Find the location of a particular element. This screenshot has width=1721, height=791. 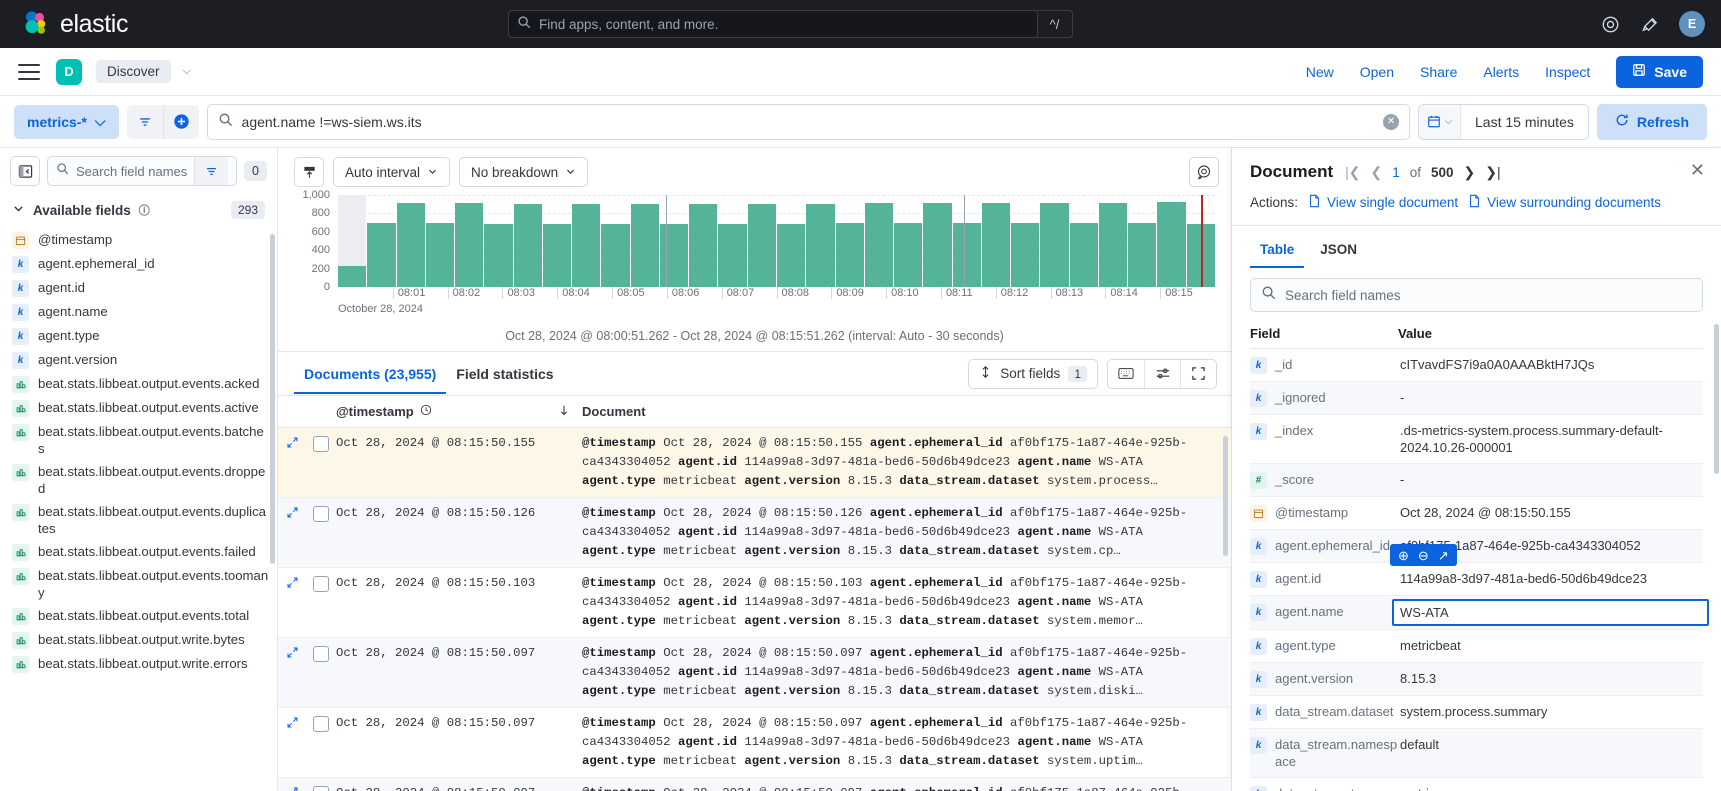

data-view-picker: metrics-* ⌵ is located at coordinates (66, 121).